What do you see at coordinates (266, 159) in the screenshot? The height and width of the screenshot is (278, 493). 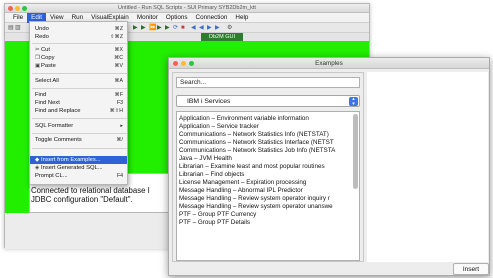 I see `list-item: Java – JVM Health` at bounding box center [266, 159].